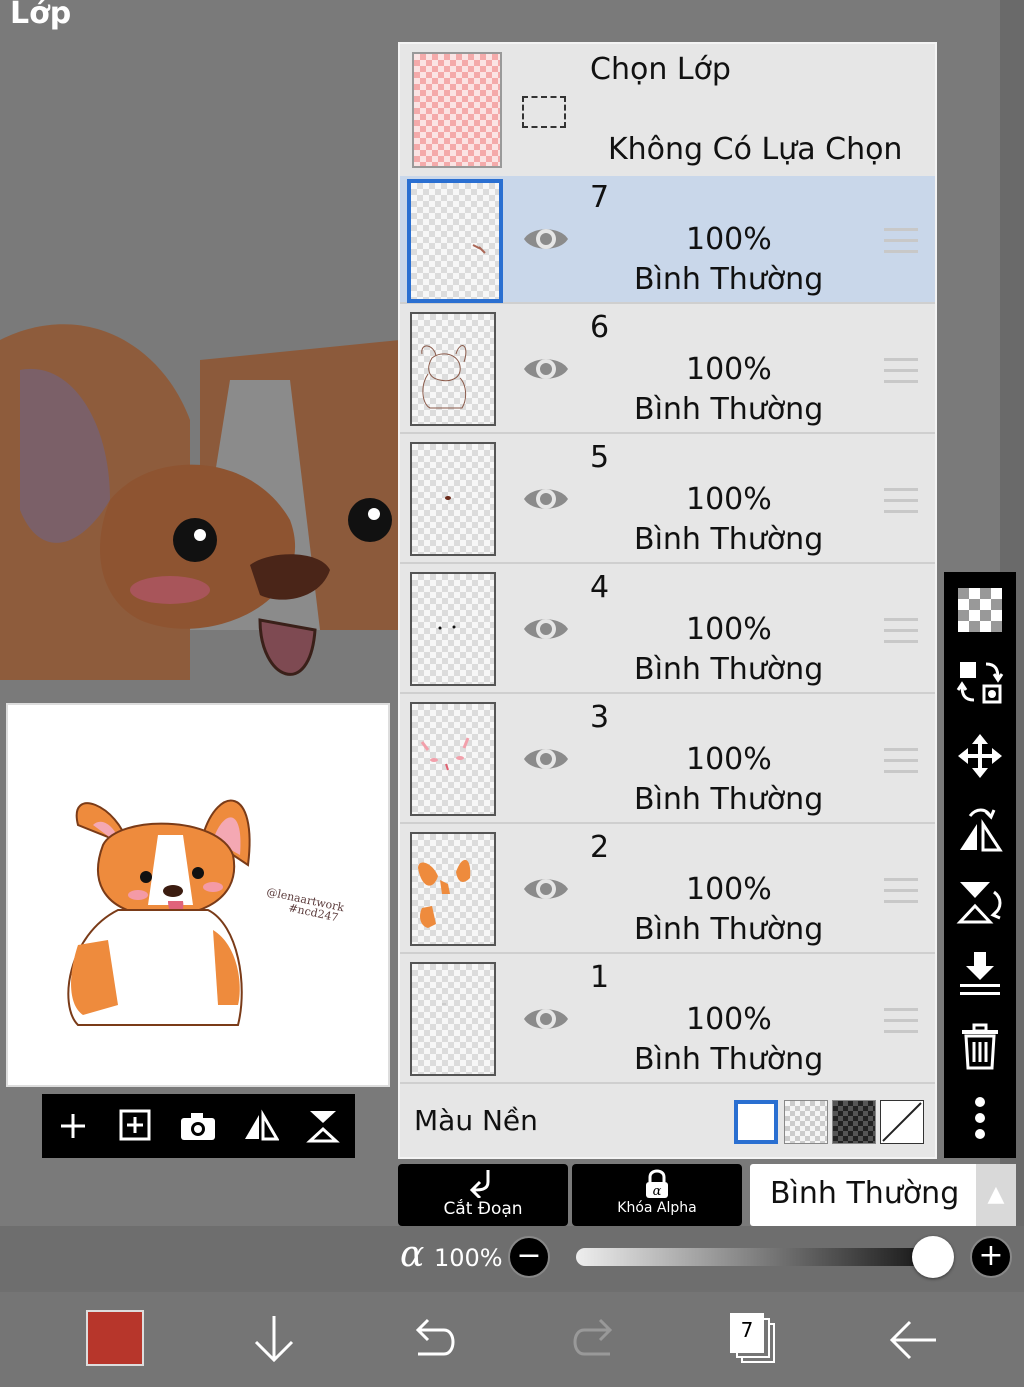 This screenshot has height=1387, width=1024. I want to click on canvas-artwork, so click(200, 502).